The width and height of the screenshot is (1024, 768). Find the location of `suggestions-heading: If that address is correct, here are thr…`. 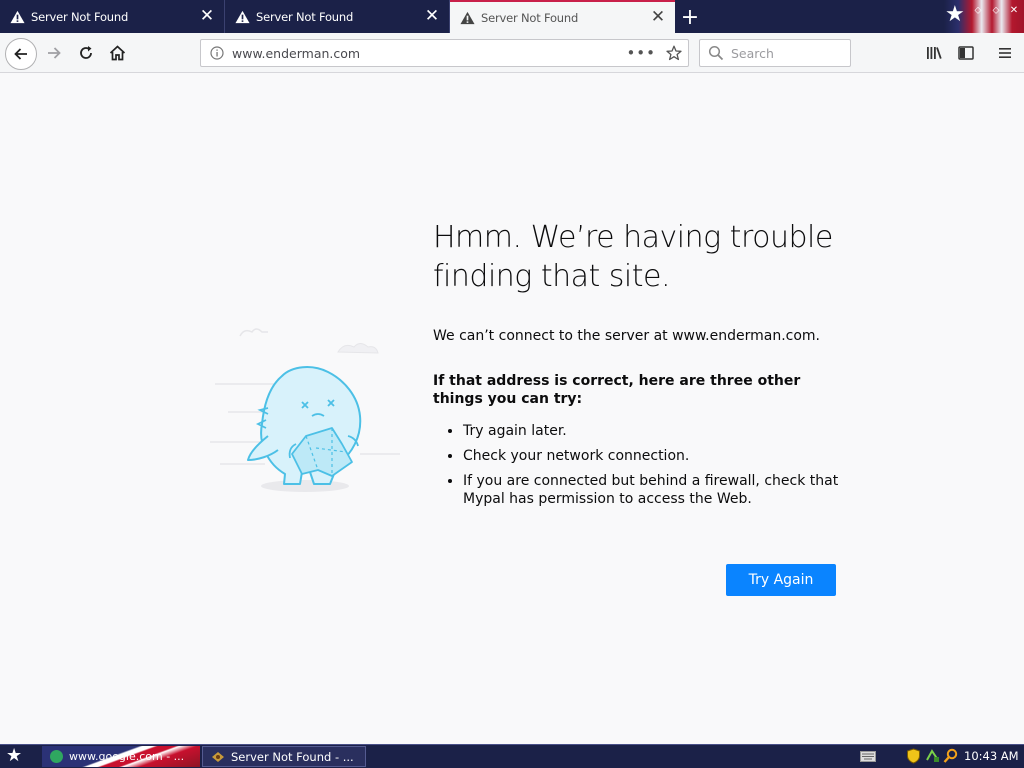

suggestions-heading: If that address is correct, here are thr… is located at coordinates (617, 390).